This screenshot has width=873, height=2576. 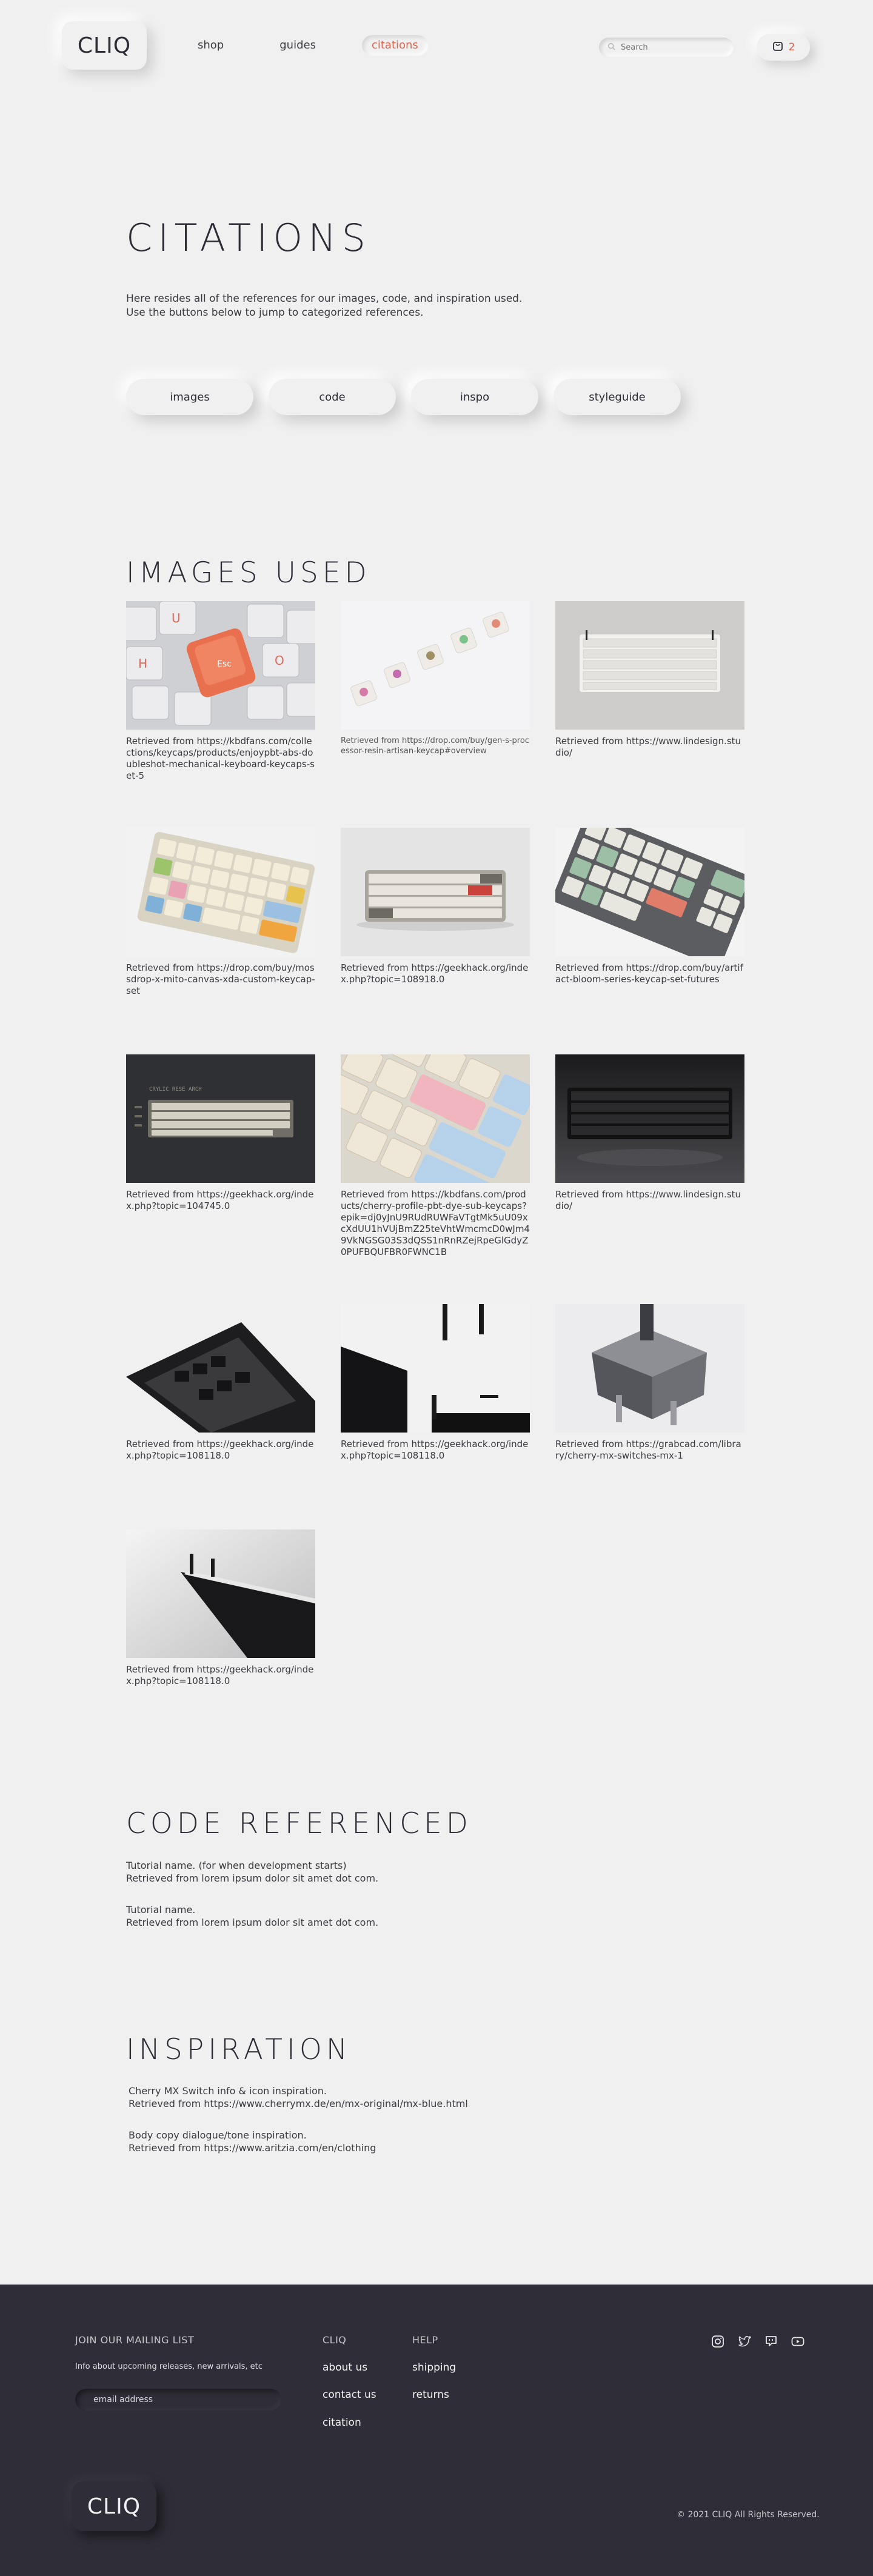 I want to click on canvas-keycaps-photo, so click(x=220, y=892).